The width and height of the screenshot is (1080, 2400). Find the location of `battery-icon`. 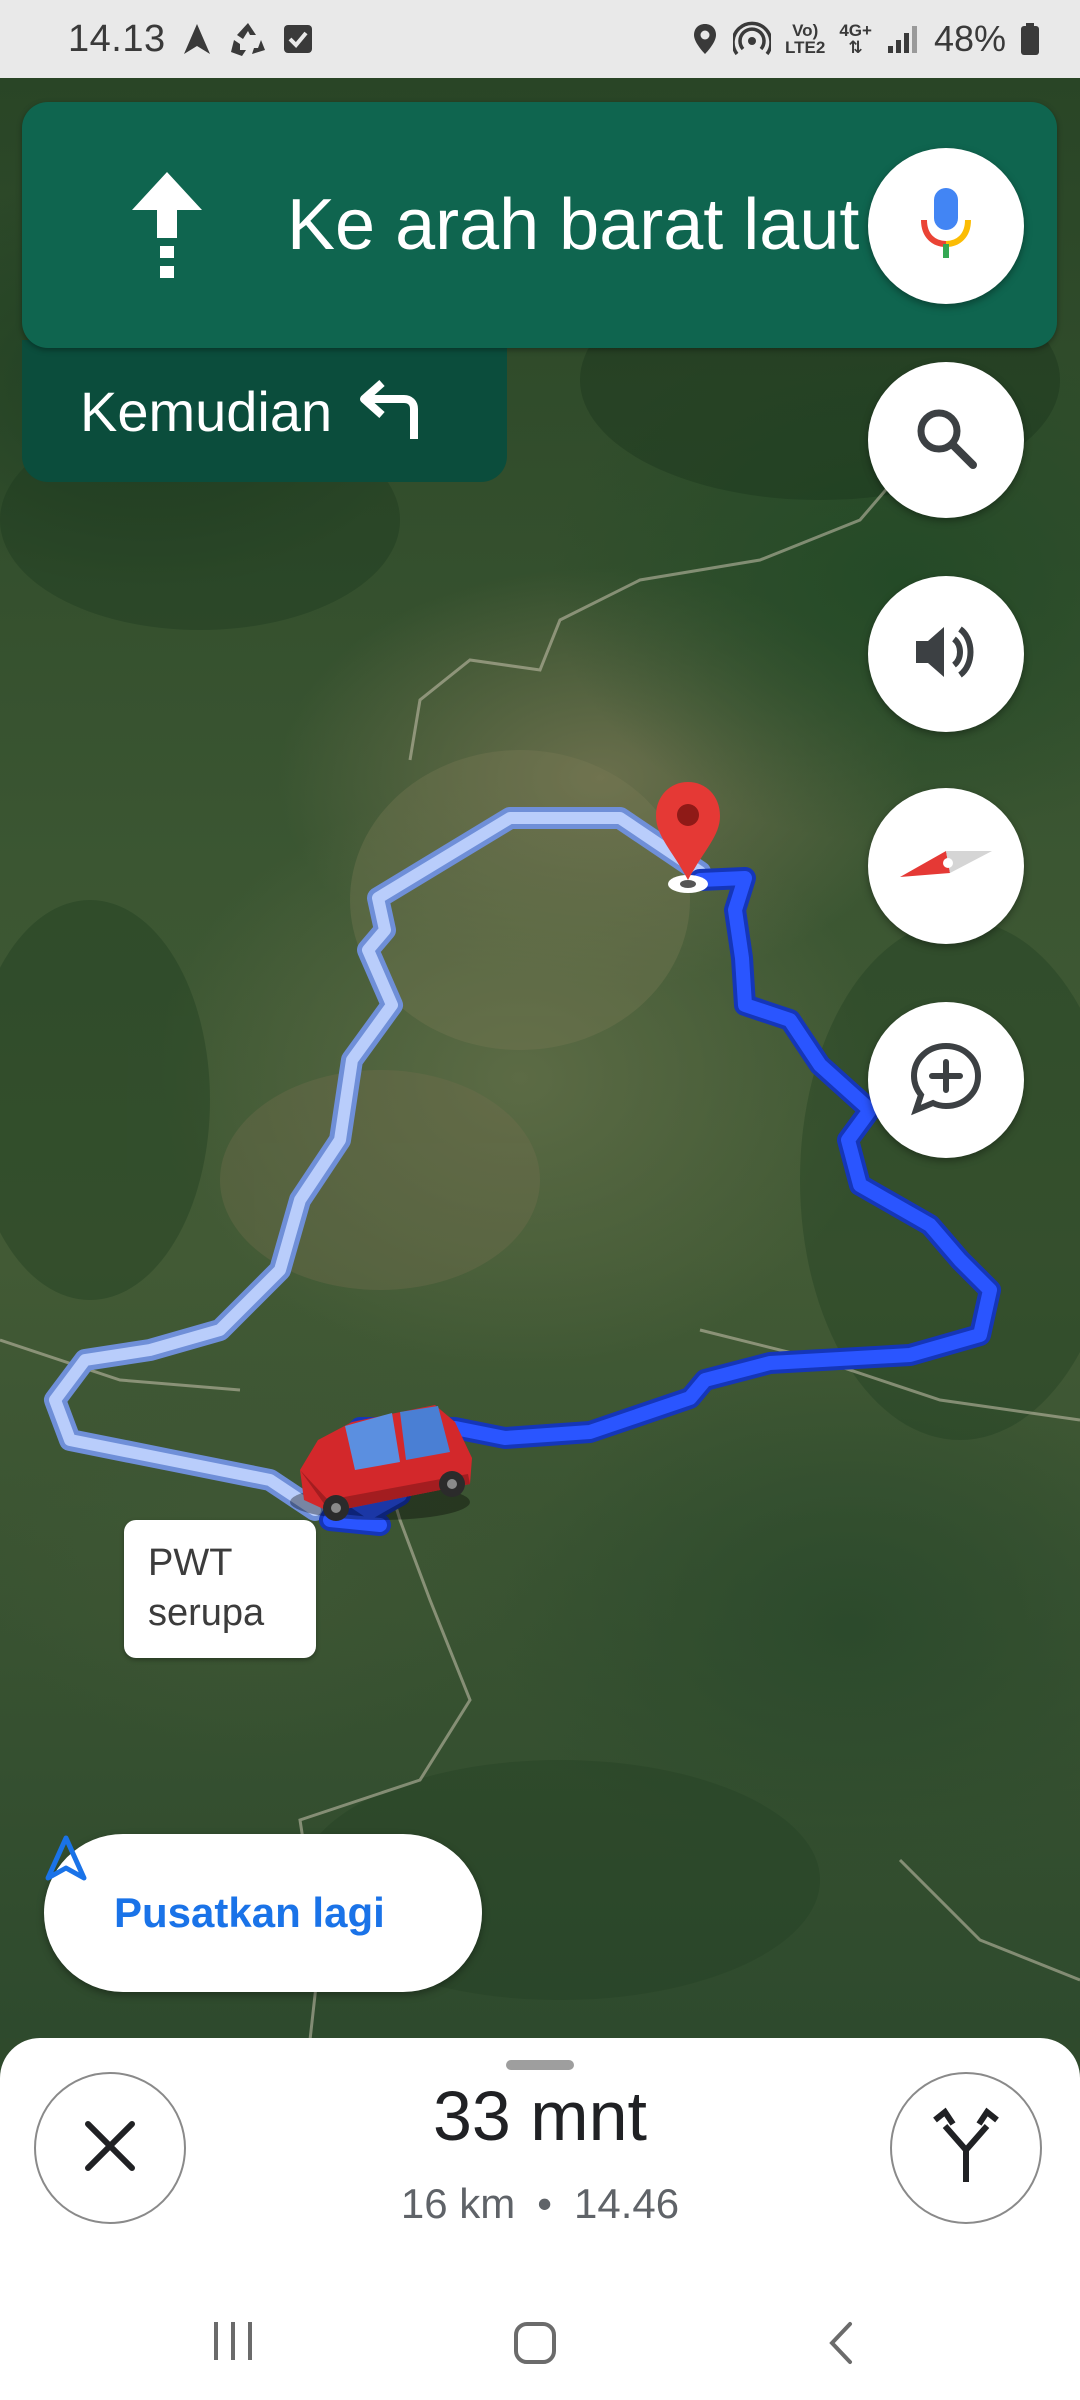

battery-icon is located at coordinates (1030, 39).